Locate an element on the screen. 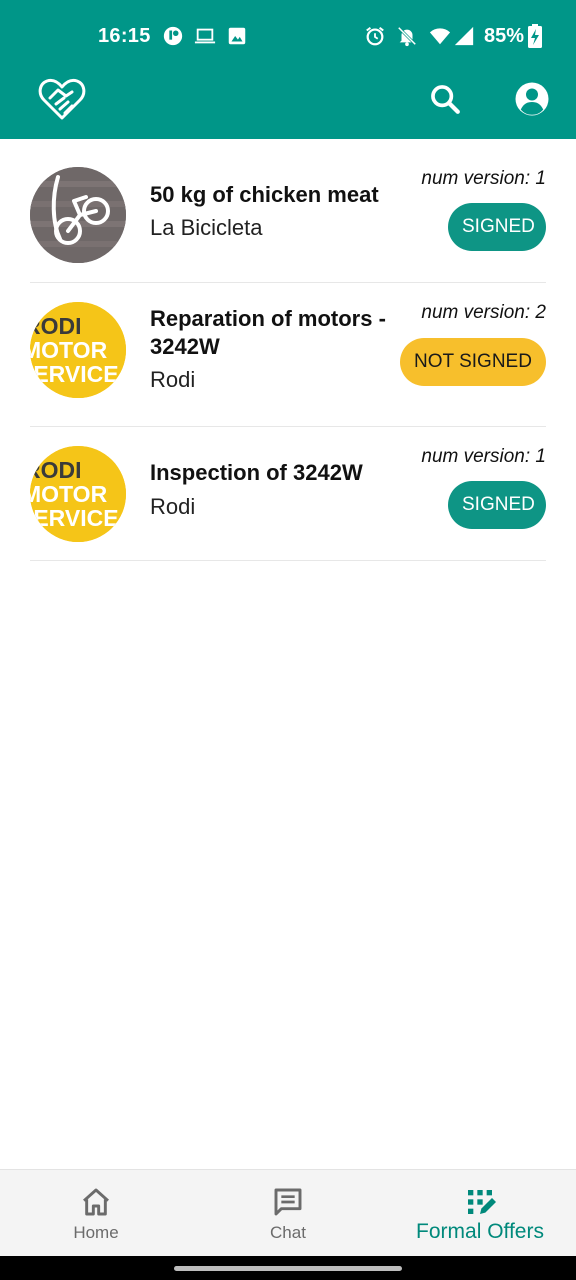 Image resolution: width=576 pixels, height=1280 pixels. app-bar is located at coordinates (288, 105).